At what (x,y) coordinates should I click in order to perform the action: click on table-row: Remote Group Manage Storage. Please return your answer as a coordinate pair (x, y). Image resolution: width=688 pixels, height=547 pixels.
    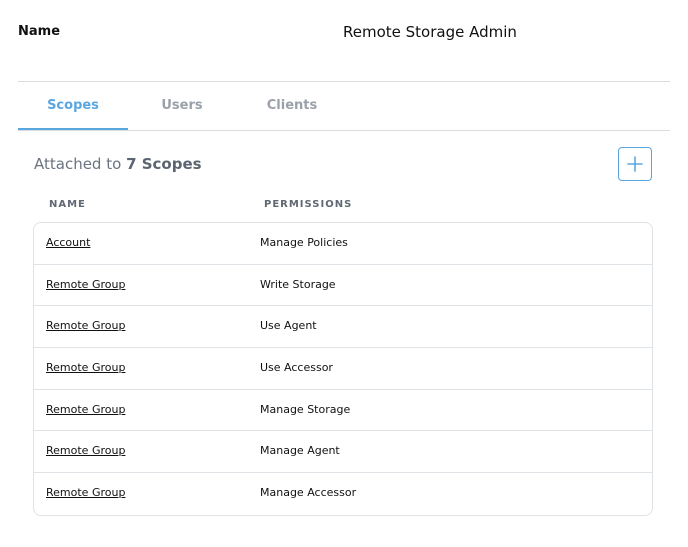
    Looking at the image, I should click on (343, 411).